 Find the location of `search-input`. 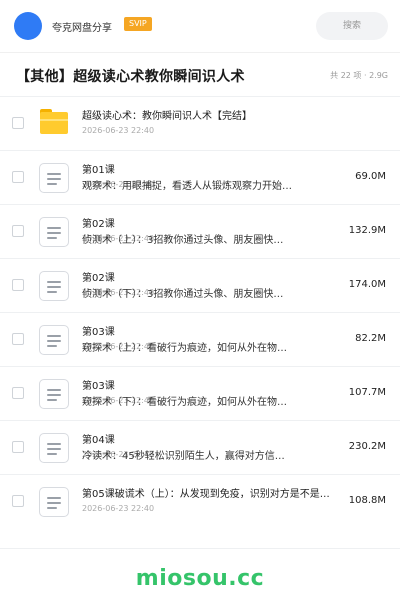

search-input is located at coordinates (352, 26).